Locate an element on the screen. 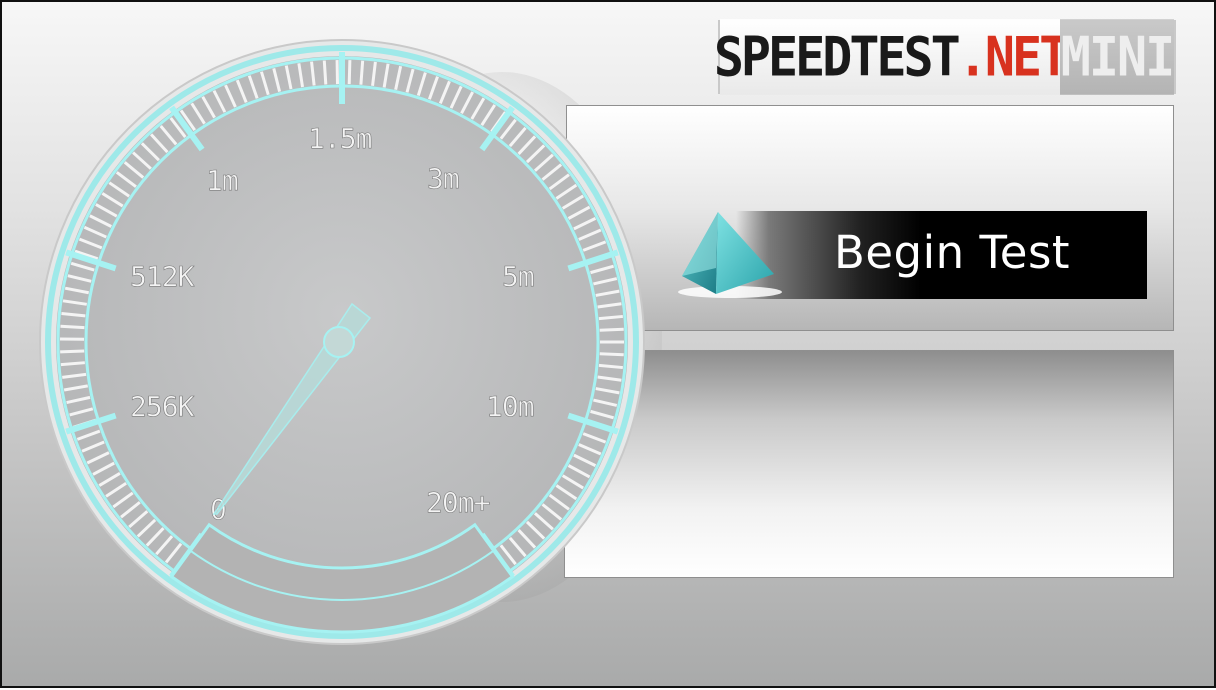 The width and height of the screenshot is (1216, 690). logo-net-text: .NET is located at coordinates (1012, 57).